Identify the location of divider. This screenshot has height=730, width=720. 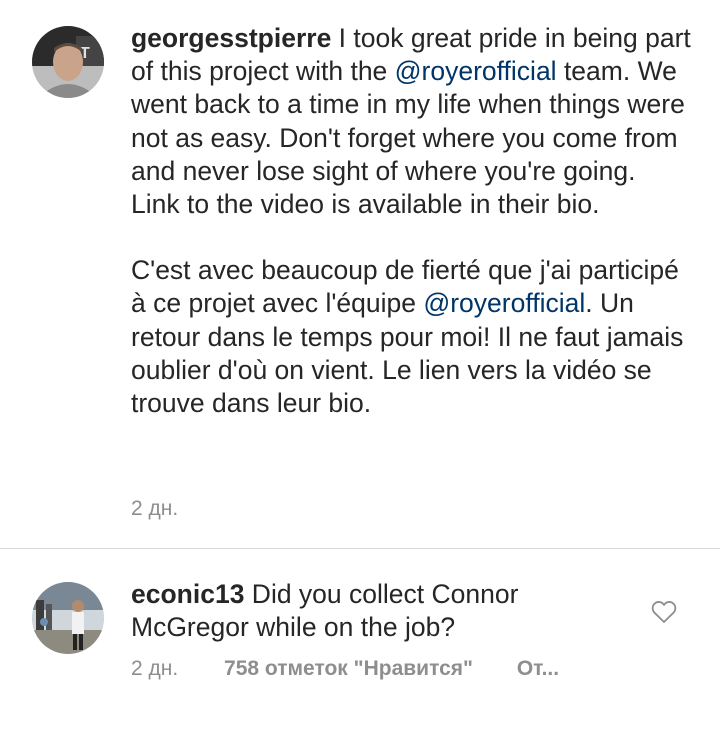
(360, 548).